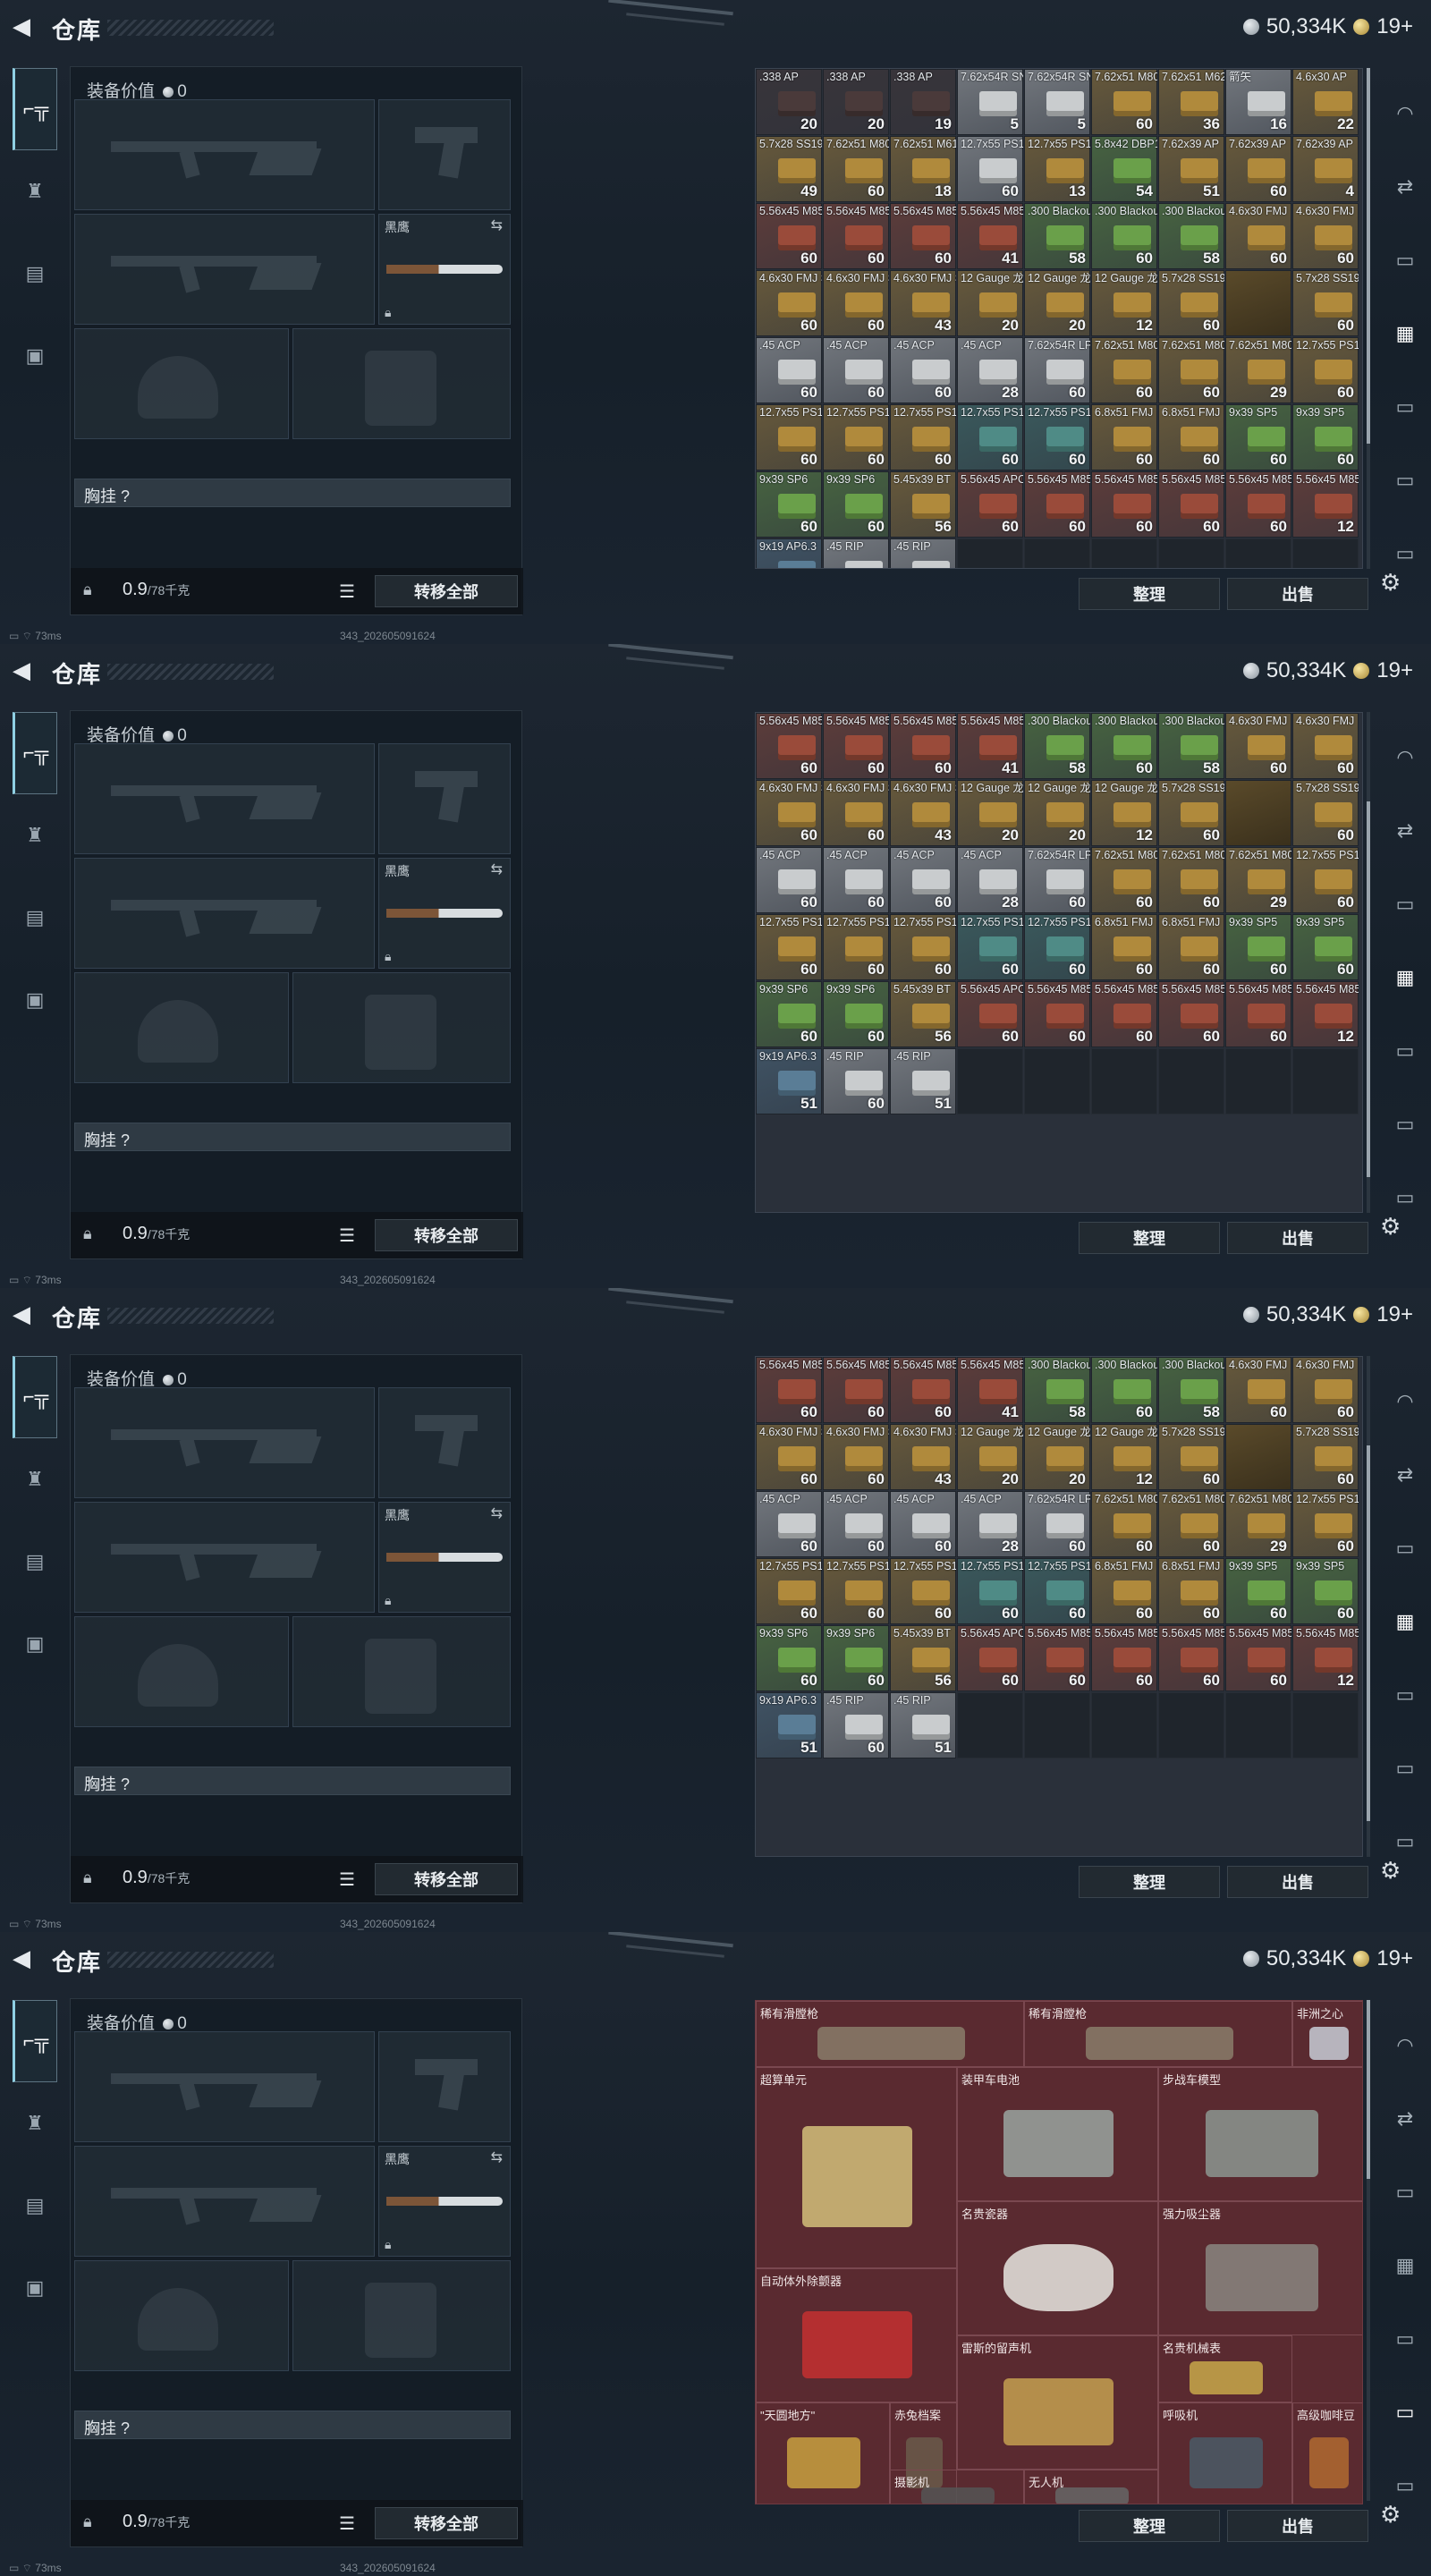 This screenshot has width=1431, height=2576. What do you see at coordinates (1369, 318) in the screenshot?
I see `grid-scrollbar` at bounding box center [1369, 318].